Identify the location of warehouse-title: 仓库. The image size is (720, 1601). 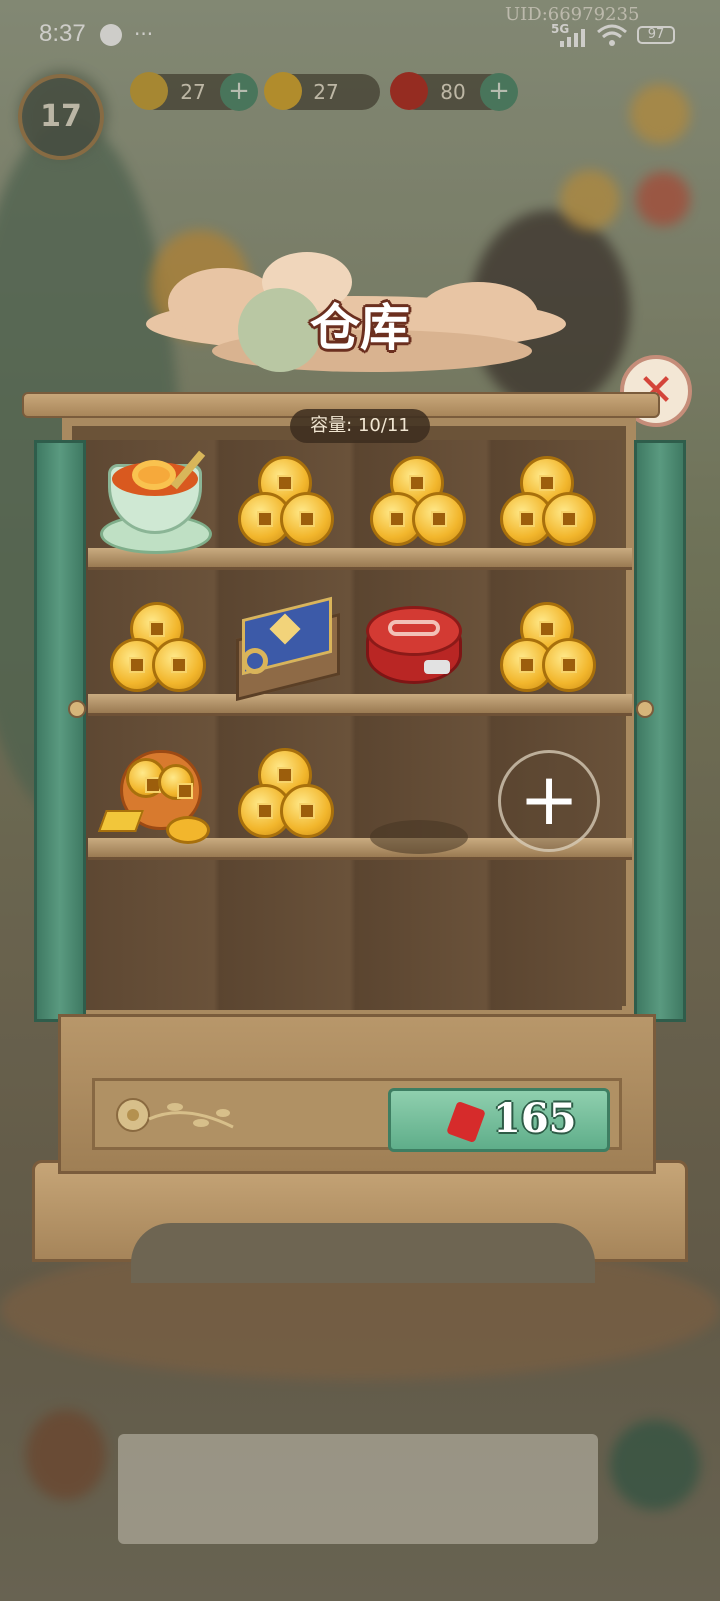
(360, 327).